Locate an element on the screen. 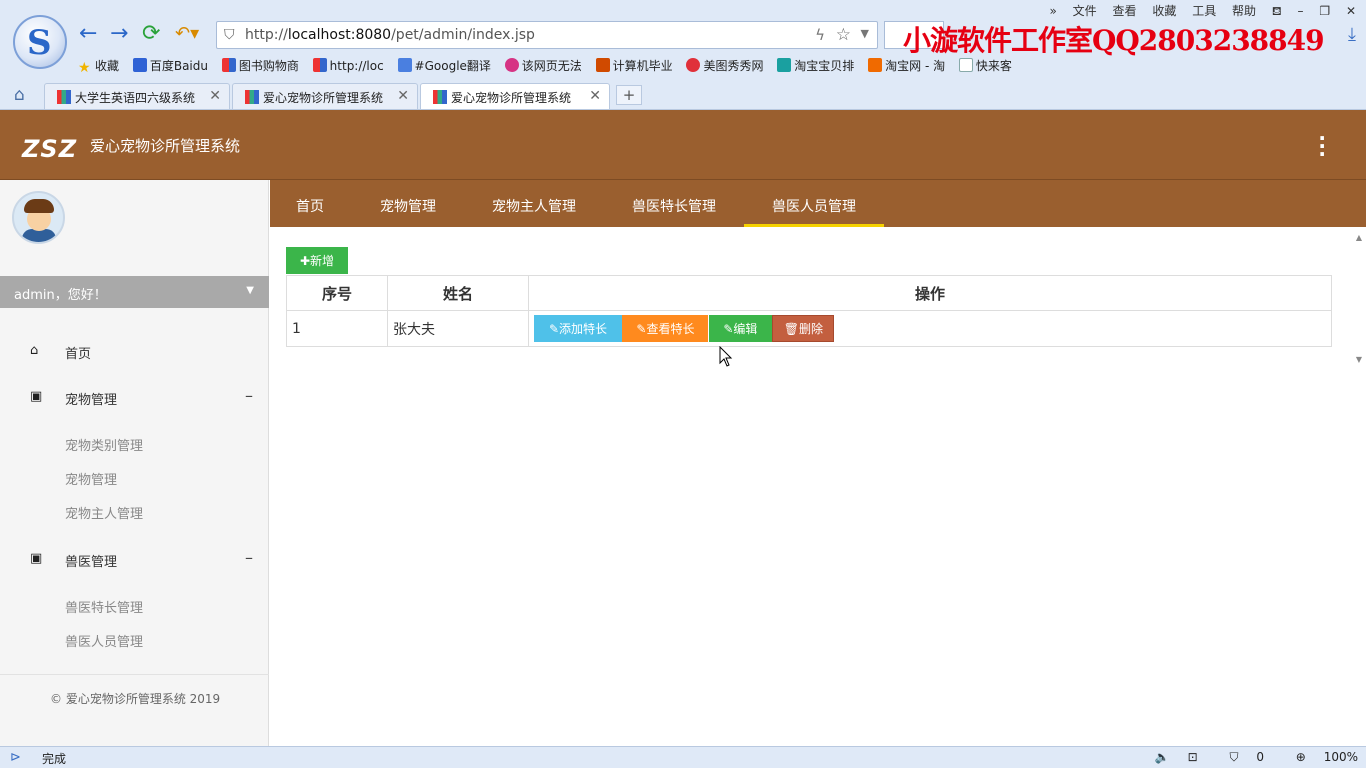 Image resolution: width=1366 pixels, height=768 pixels. download-icon: ⤓ is located at coordinates (1352, 34).